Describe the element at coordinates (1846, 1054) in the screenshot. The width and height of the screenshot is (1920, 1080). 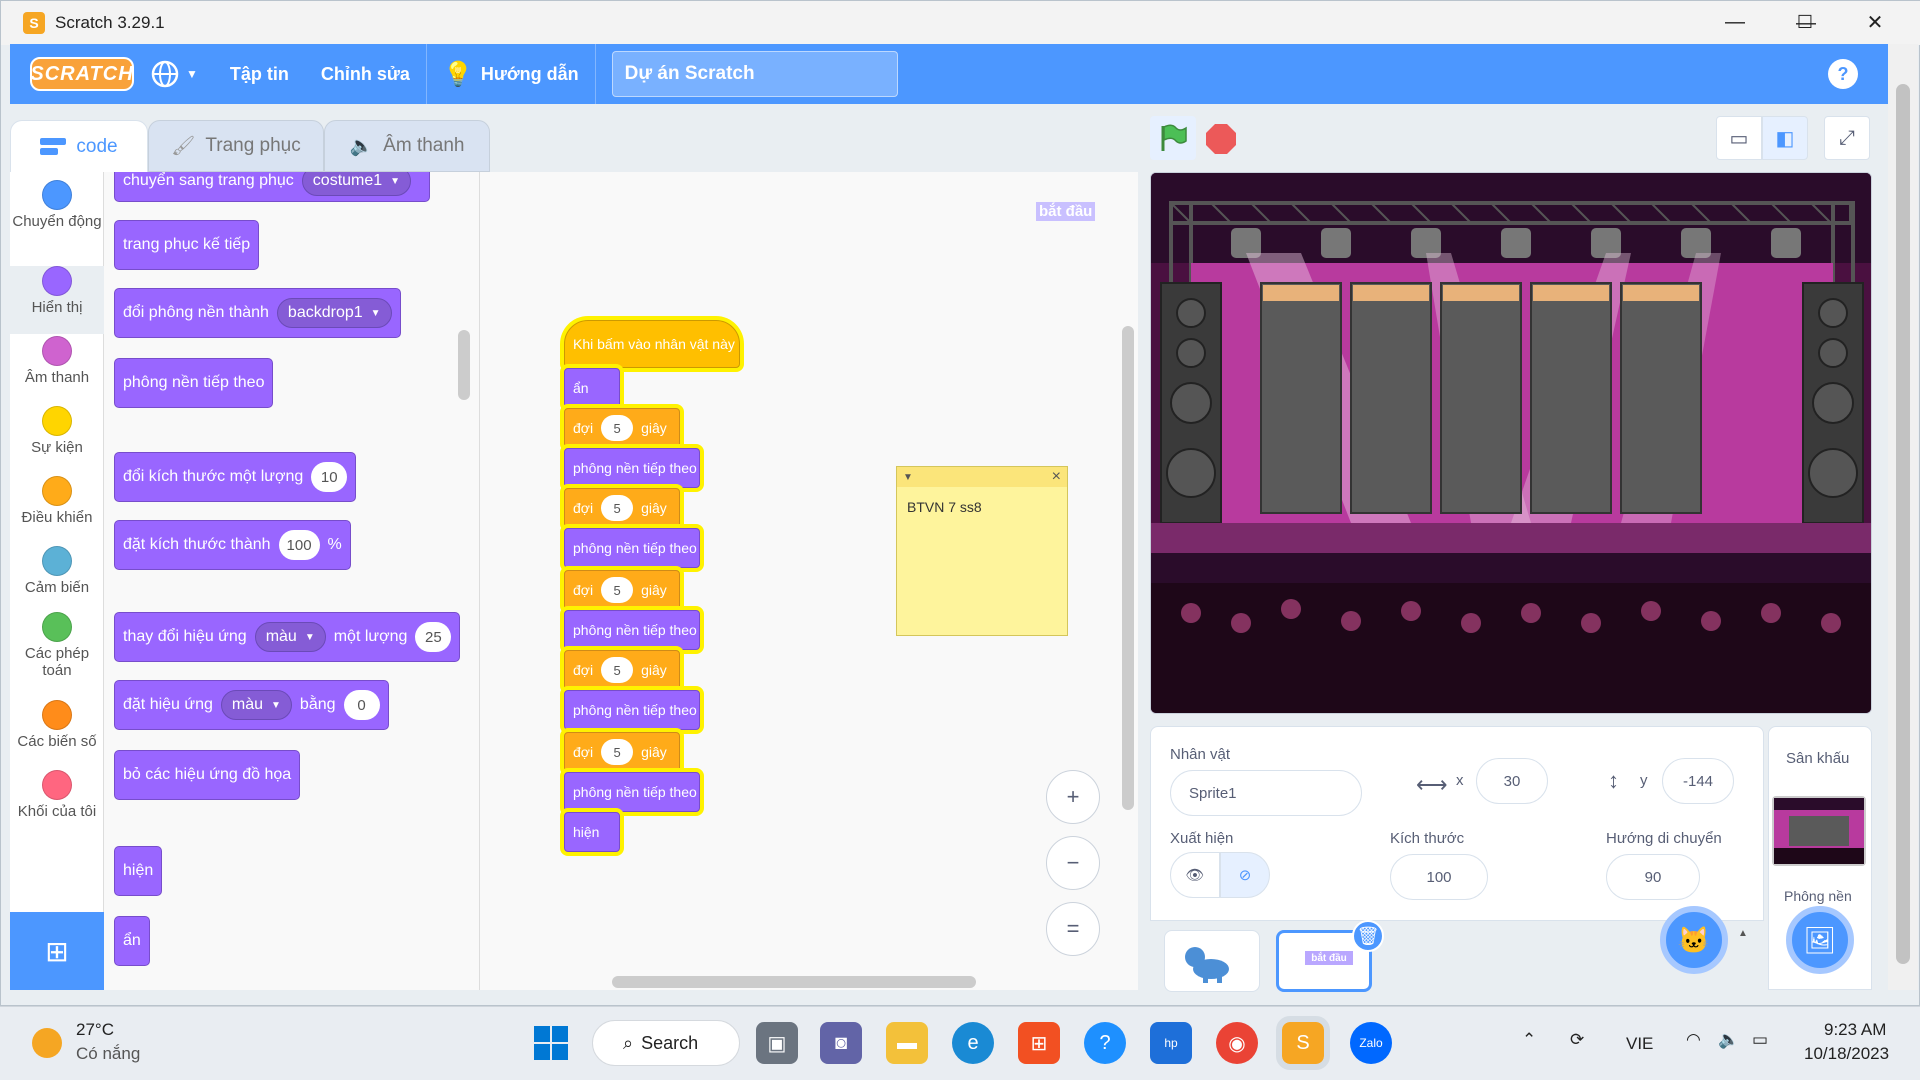
I see `clock-date: 10/18/2023` at that location.